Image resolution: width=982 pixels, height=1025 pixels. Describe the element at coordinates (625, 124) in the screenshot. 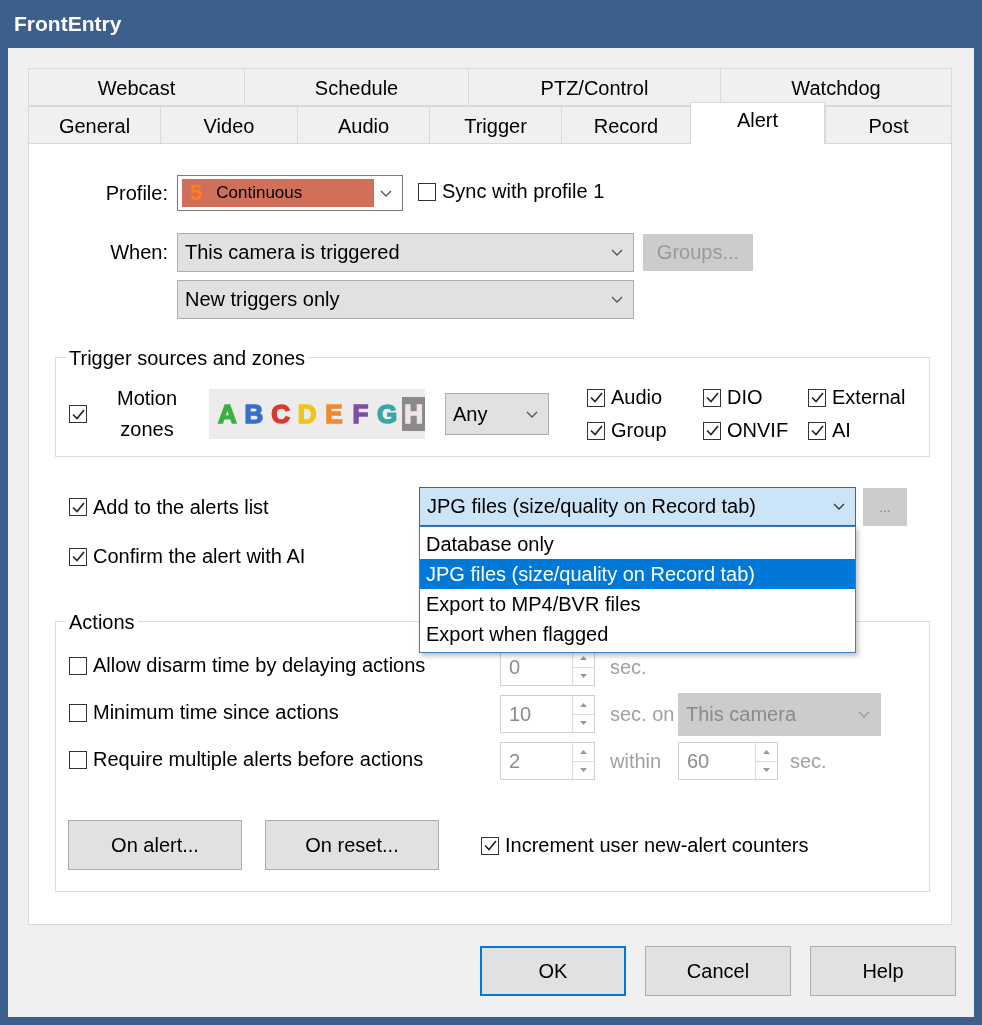

I see `tab: Record` at that location.